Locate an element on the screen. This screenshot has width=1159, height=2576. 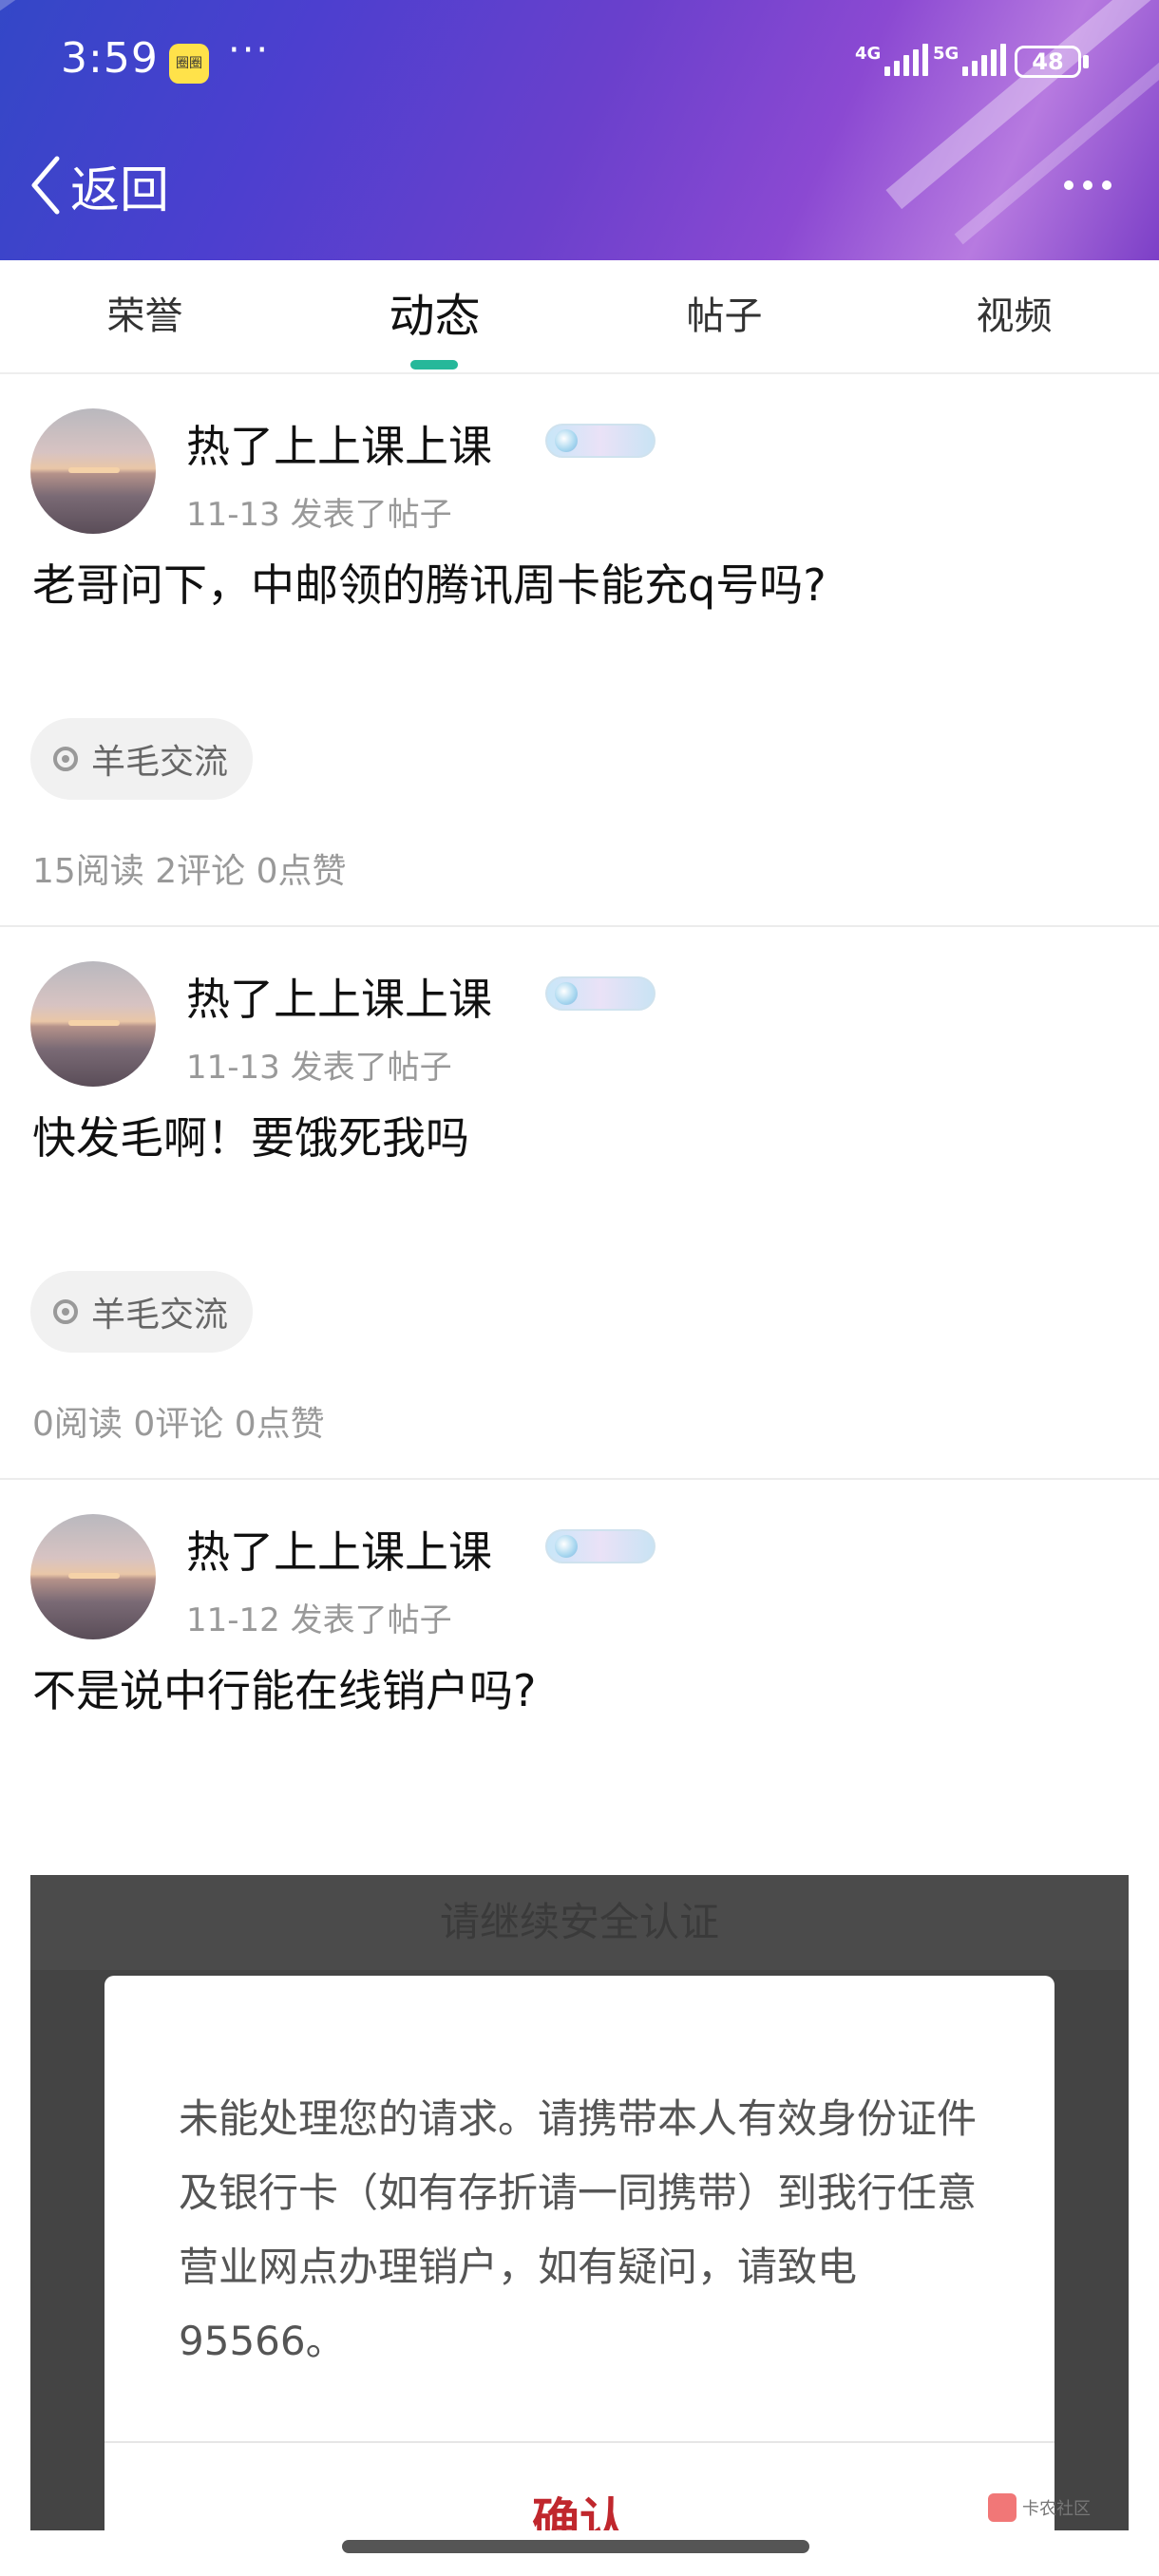
home-indicator is located at coordinates (575, 2546).